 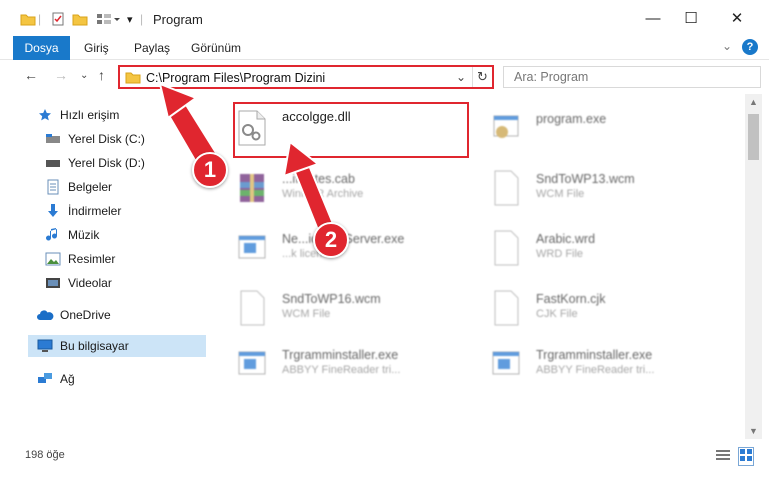 What do you see at coordinates (210, 170) in the screenshot?
I see `step-1-badge: 1` at bounding box center [210, 170].